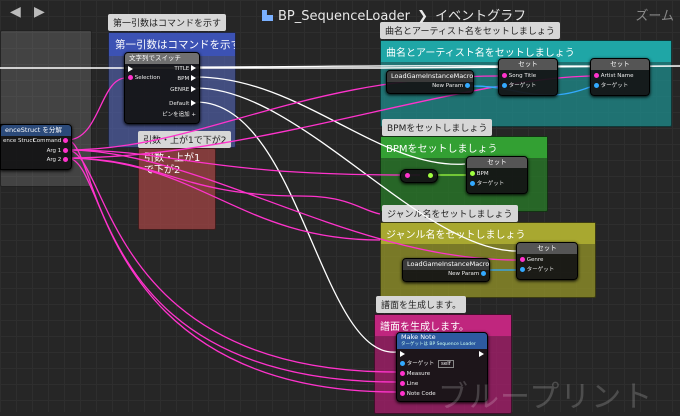  I want to click on string-wire-cmd-selection, so click(96, 109).